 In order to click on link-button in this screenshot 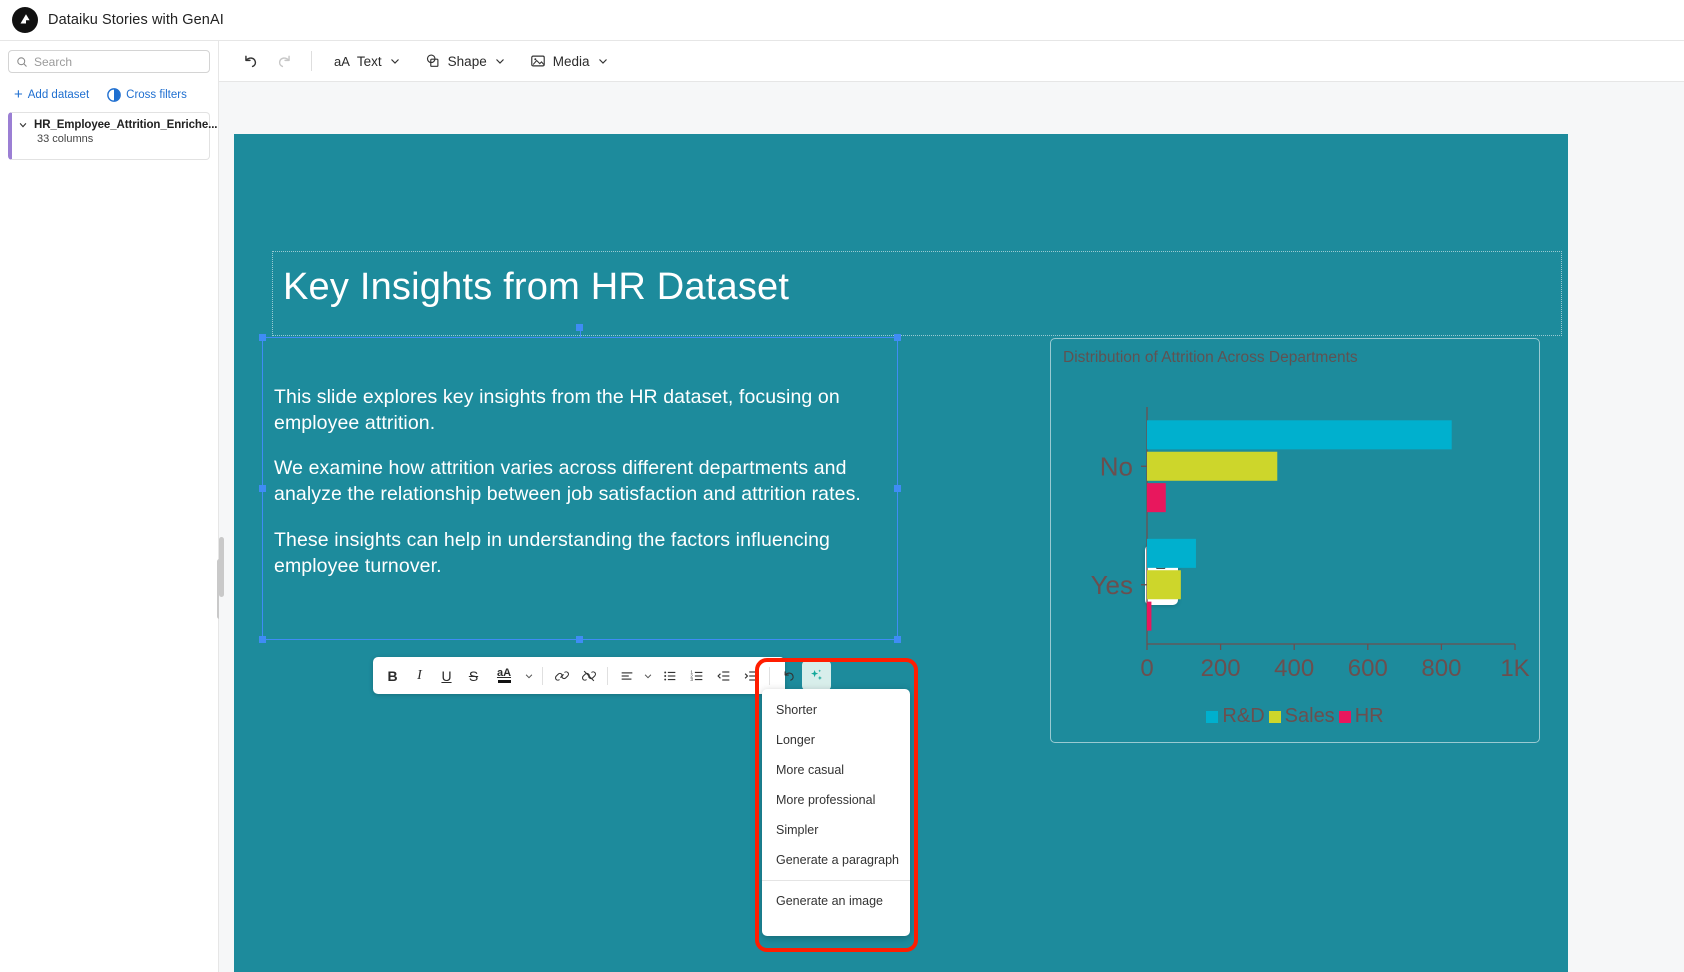, I will do `click(561, 675)`.